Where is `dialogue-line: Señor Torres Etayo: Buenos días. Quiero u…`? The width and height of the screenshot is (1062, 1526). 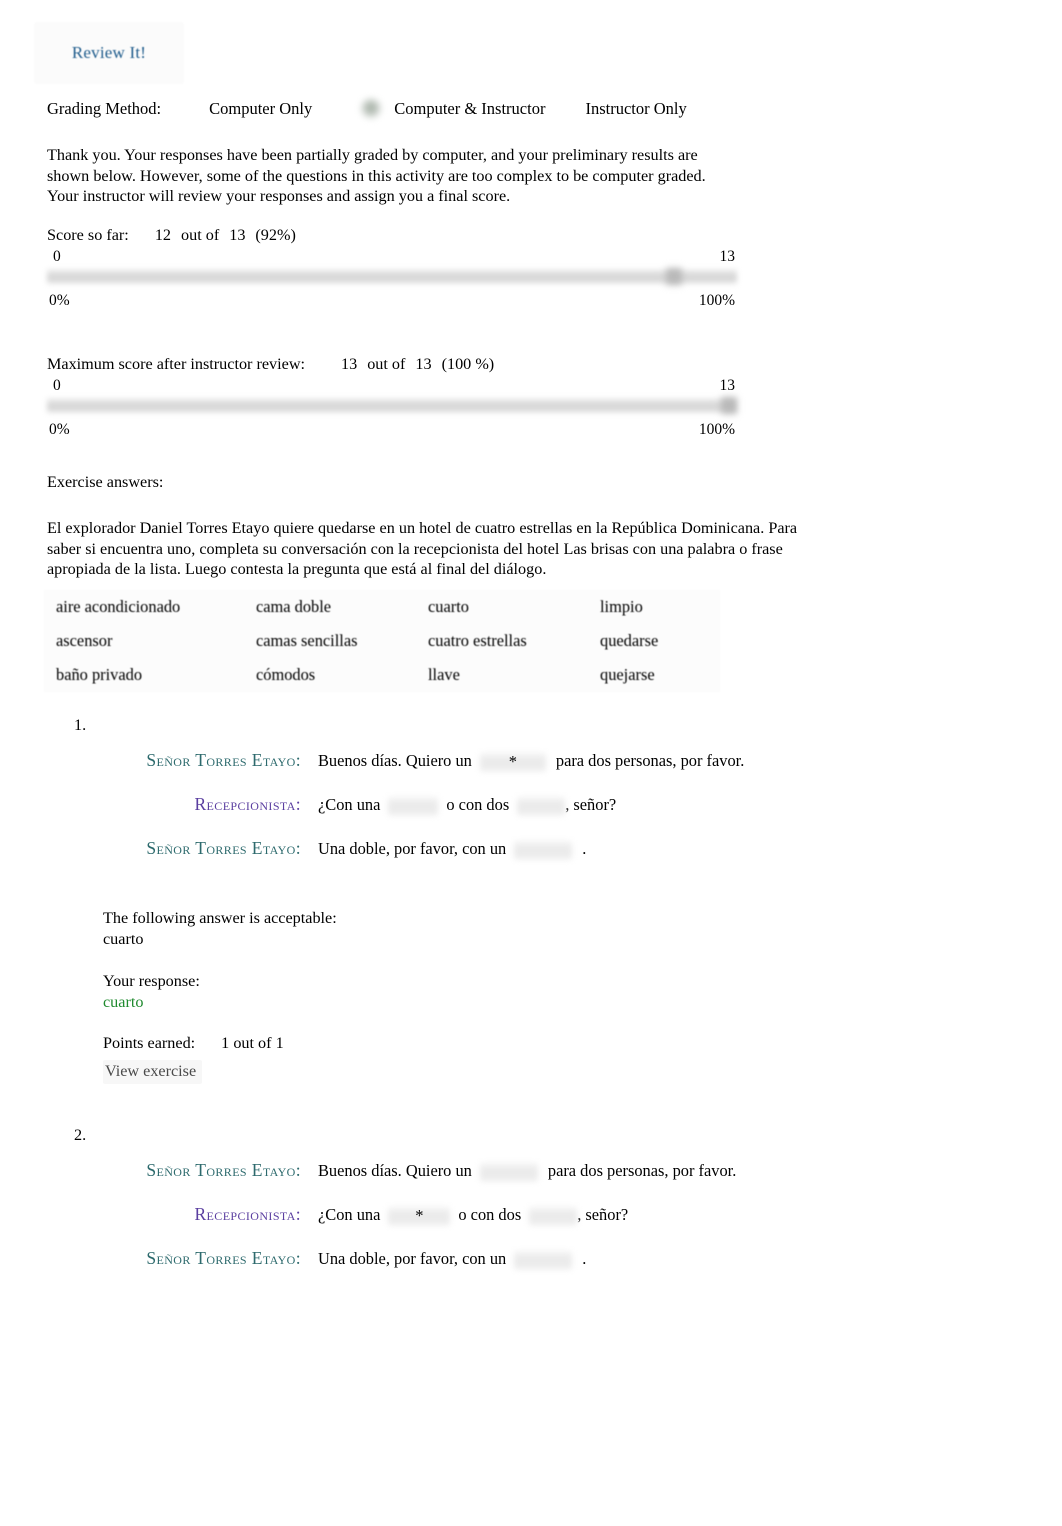
dialogue-line: Señor Torres Etayo: Buenos días. Quiero u… is located at coordinates (424, 761).